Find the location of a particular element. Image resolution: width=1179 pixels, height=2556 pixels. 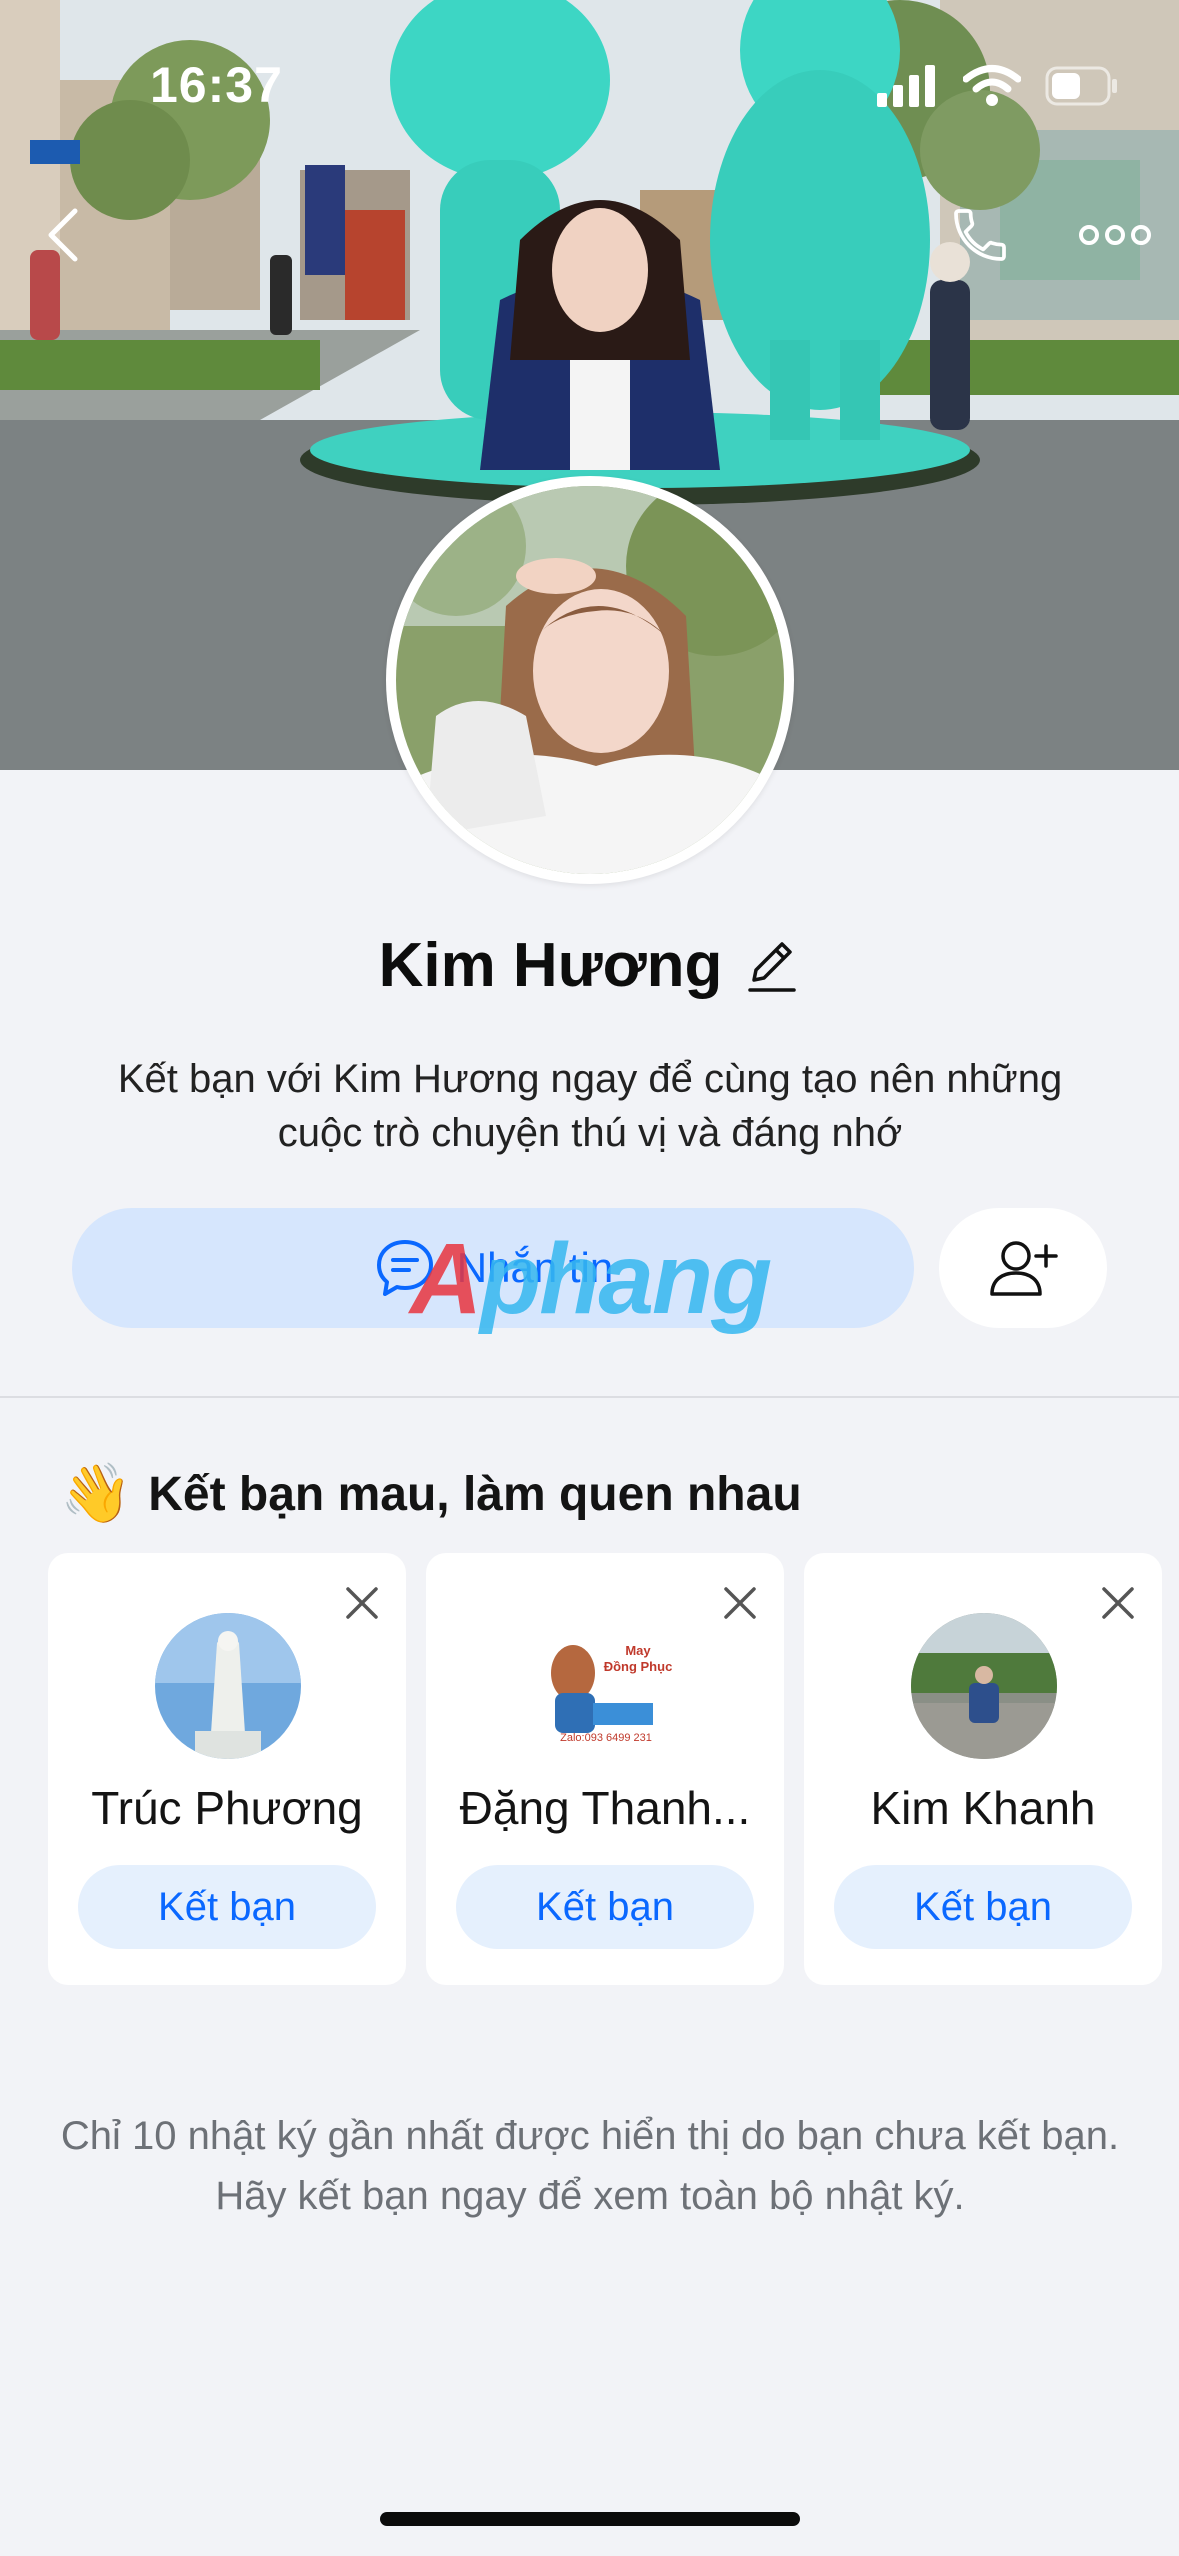

status-time: 16:37 is located at coordinates (216, 85).